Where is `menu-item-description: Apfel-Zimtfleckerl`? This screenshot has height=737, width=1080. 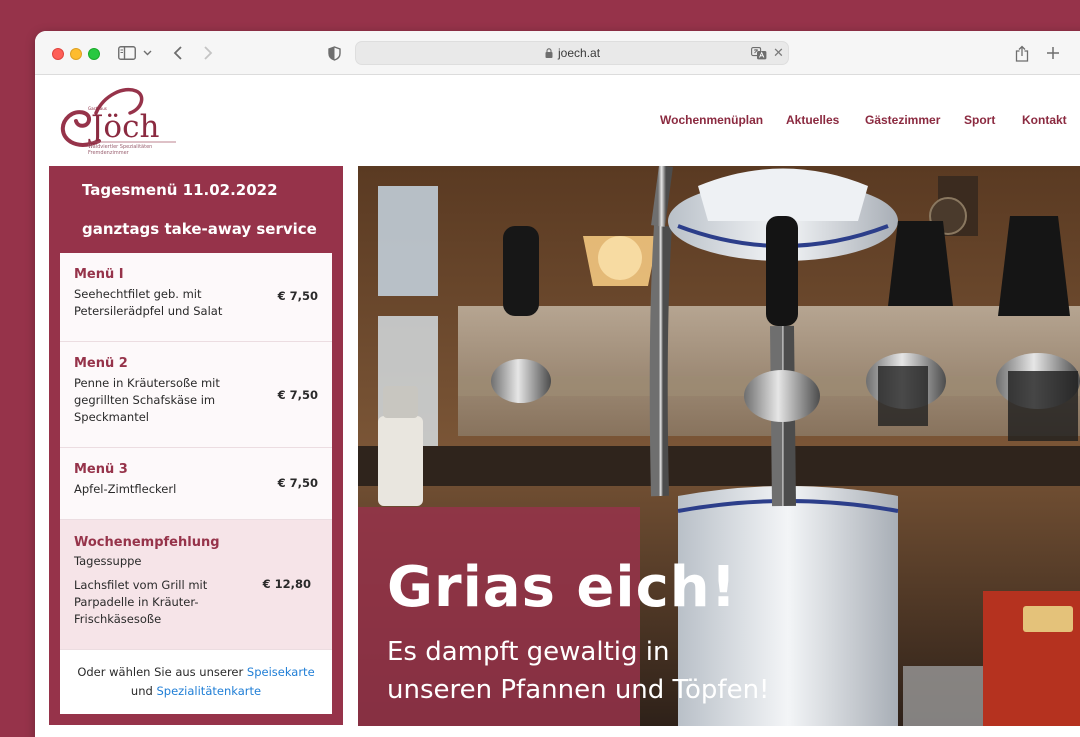 menu-item-description: Apfel-Zimtfleckerl is located at coordinates (125, 489).